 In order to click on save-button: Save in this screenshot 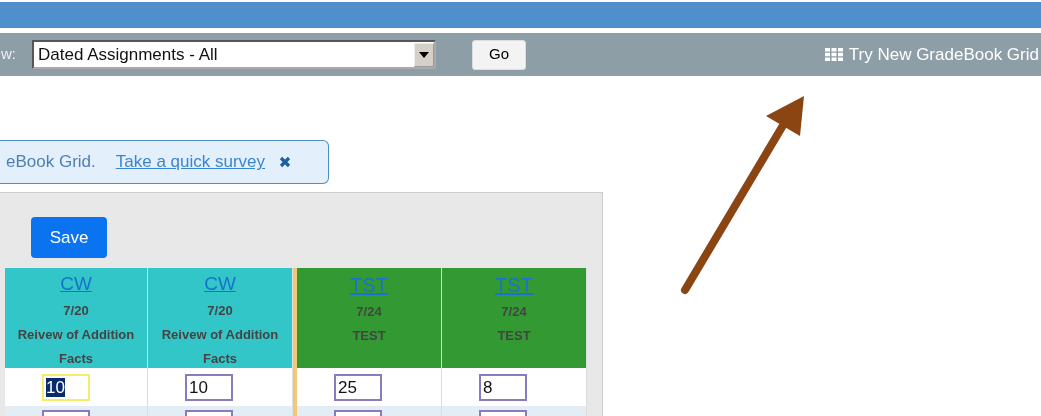, I will do `click(69, 237)`.